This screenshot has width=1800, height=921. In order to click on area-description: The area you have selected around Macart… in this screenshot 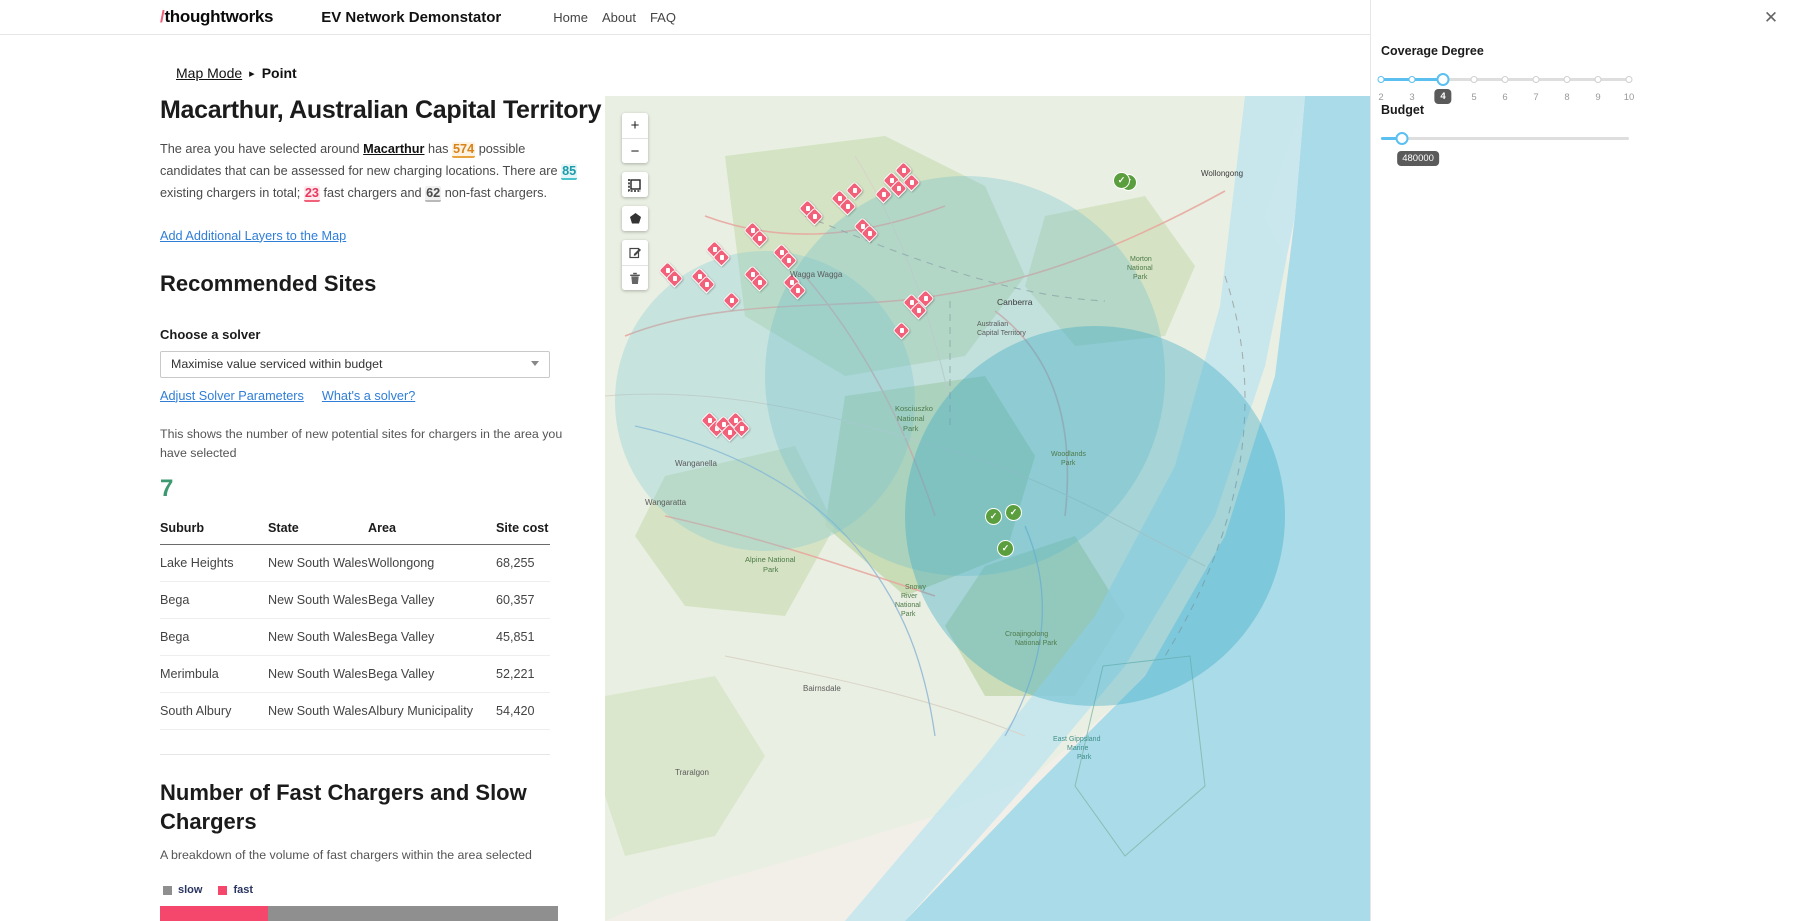, I will do `click(372, 172)`.